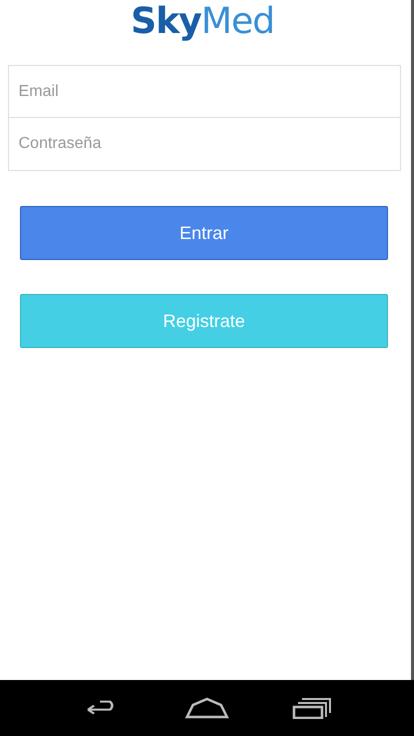  What do you see at coordinates (202, 22) in the screenshot?
I see `app-logo: SkyMed` at bounding box center [202, 22].